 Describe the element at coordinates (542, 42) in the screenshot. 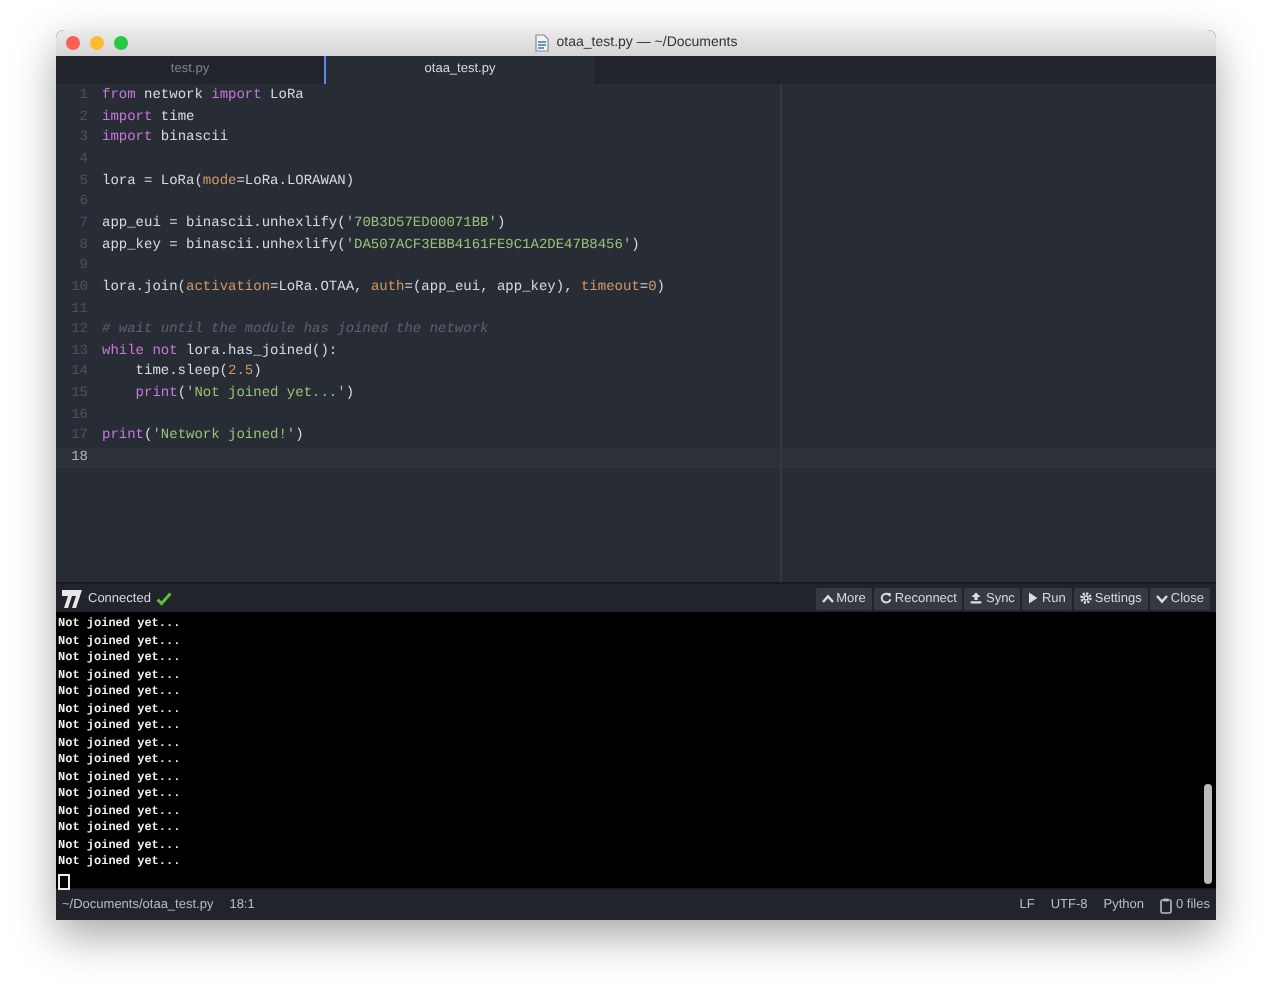

I see `file-icon` at that location.